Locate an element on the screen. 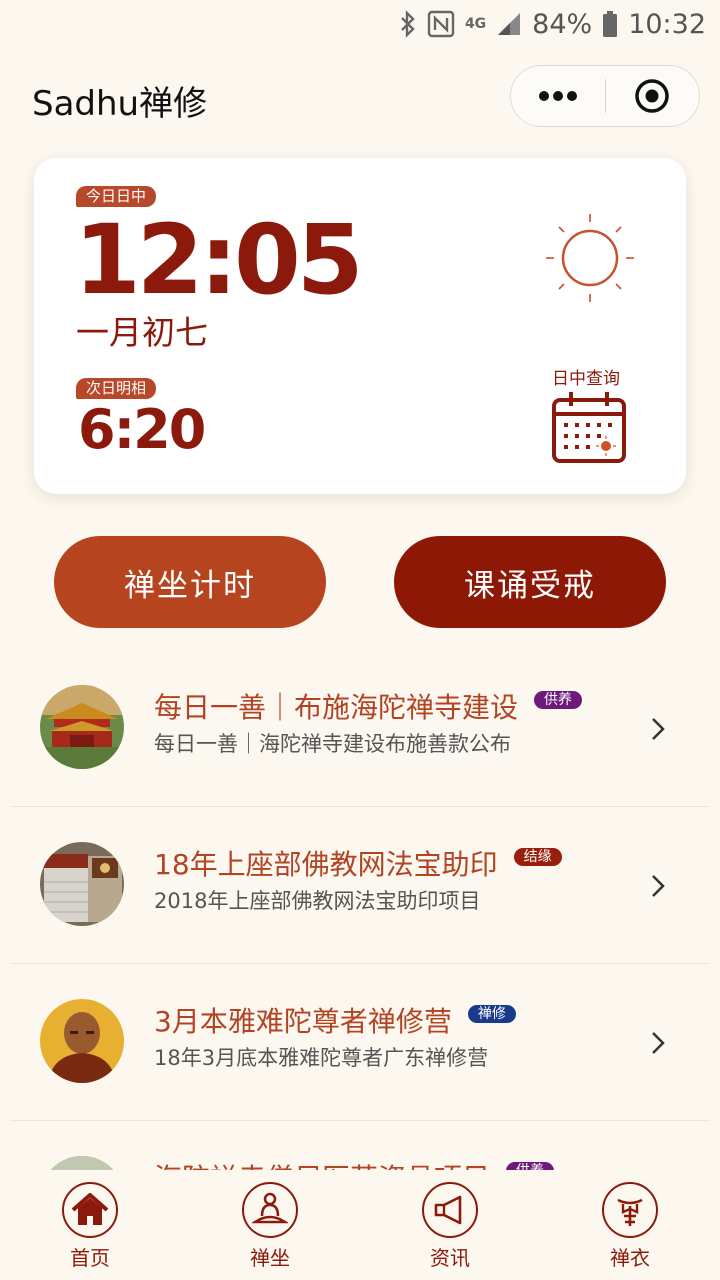 This screenshot has height=1280, width=720. tab-label: 资讯 is located at coordinates (450, 1258).